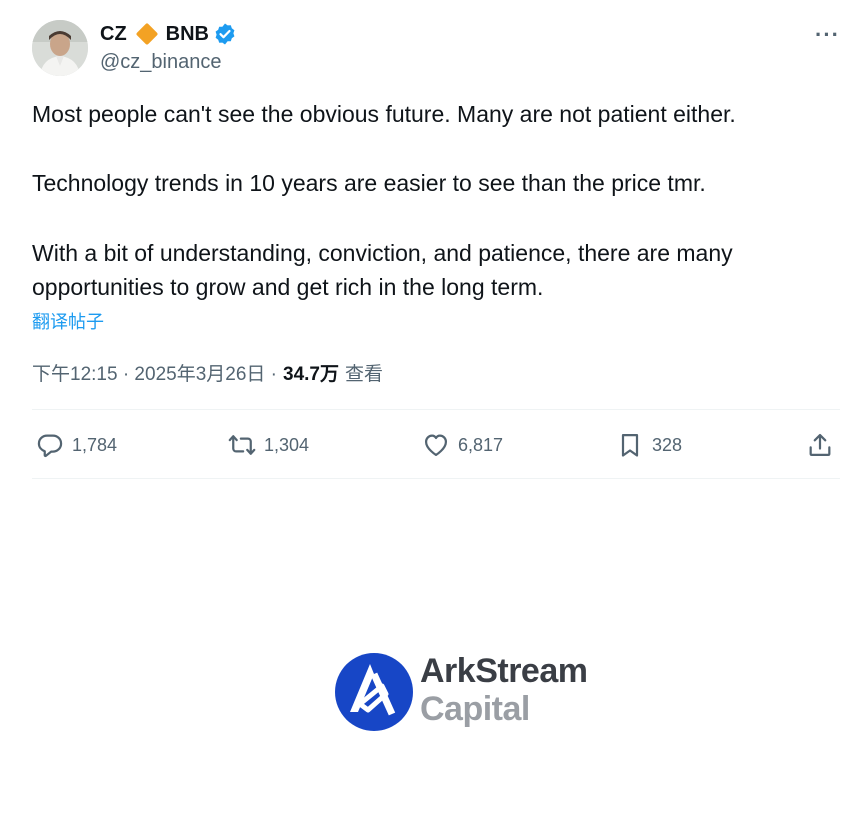  Describe the element at coordinates (242, 445) in the screenshot. I see `repost-icon` at that location.